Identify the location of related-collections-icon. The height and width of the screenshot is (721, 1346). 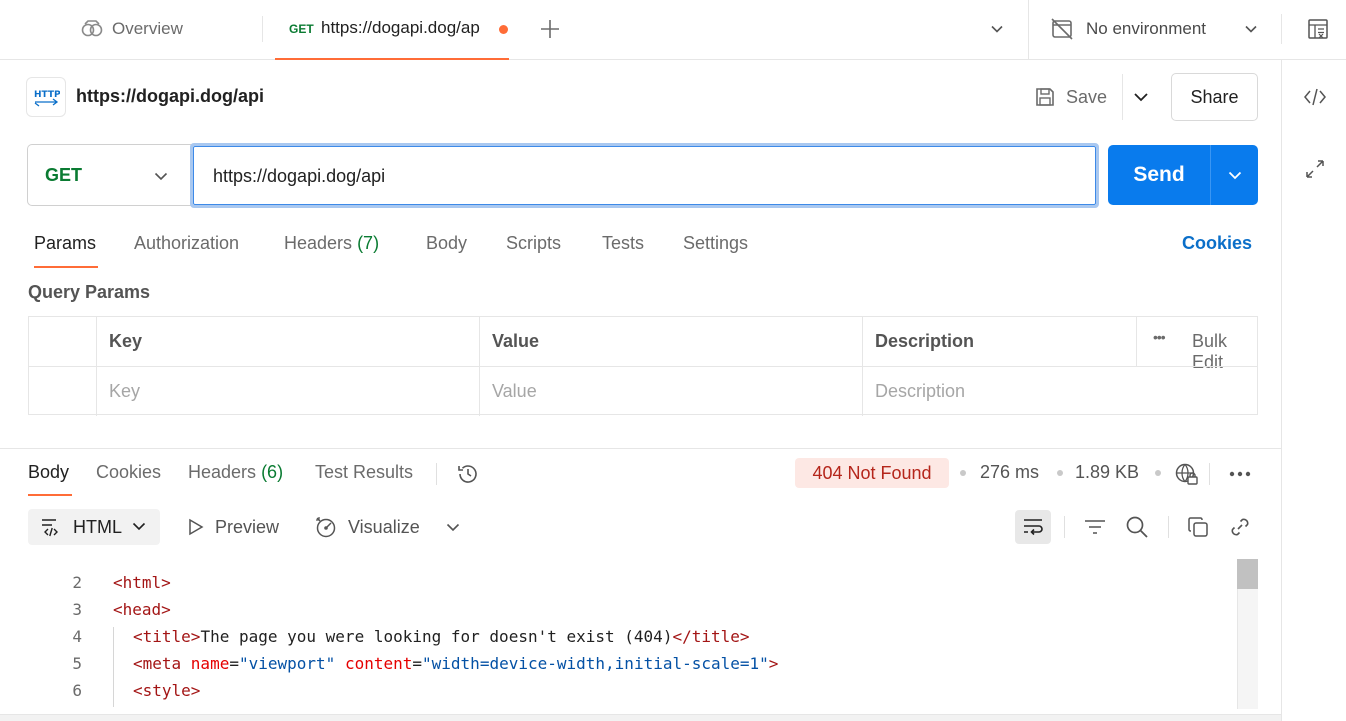
(1315, 169).